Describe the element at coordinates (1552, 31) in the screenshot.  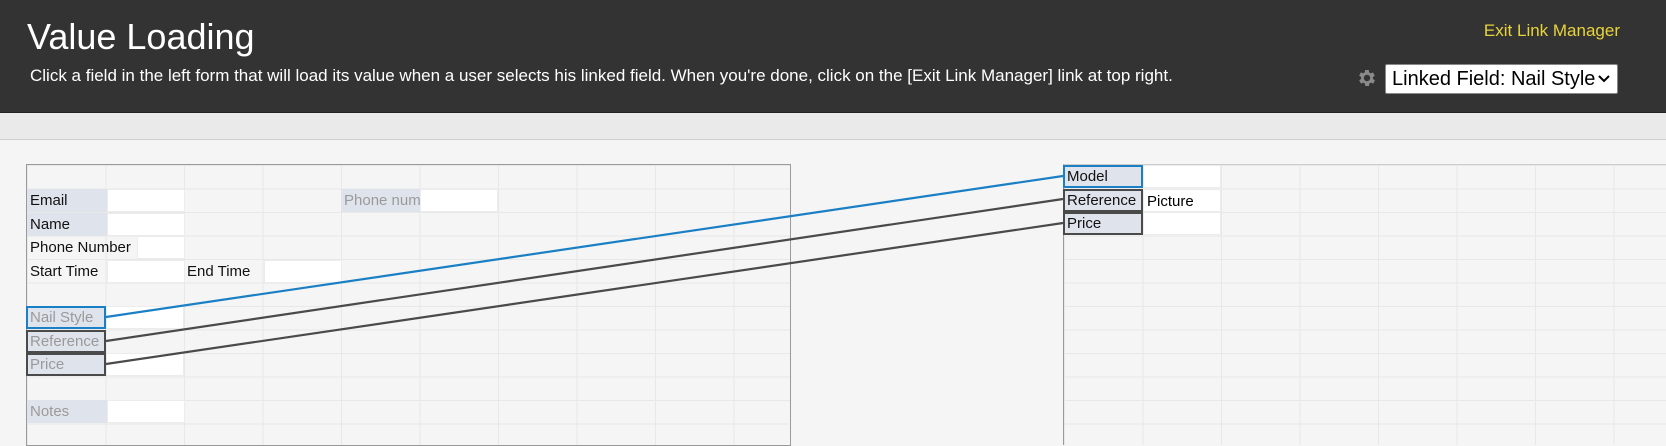
I see `exit-link-manager-link: Exit Link Manager` at that location.